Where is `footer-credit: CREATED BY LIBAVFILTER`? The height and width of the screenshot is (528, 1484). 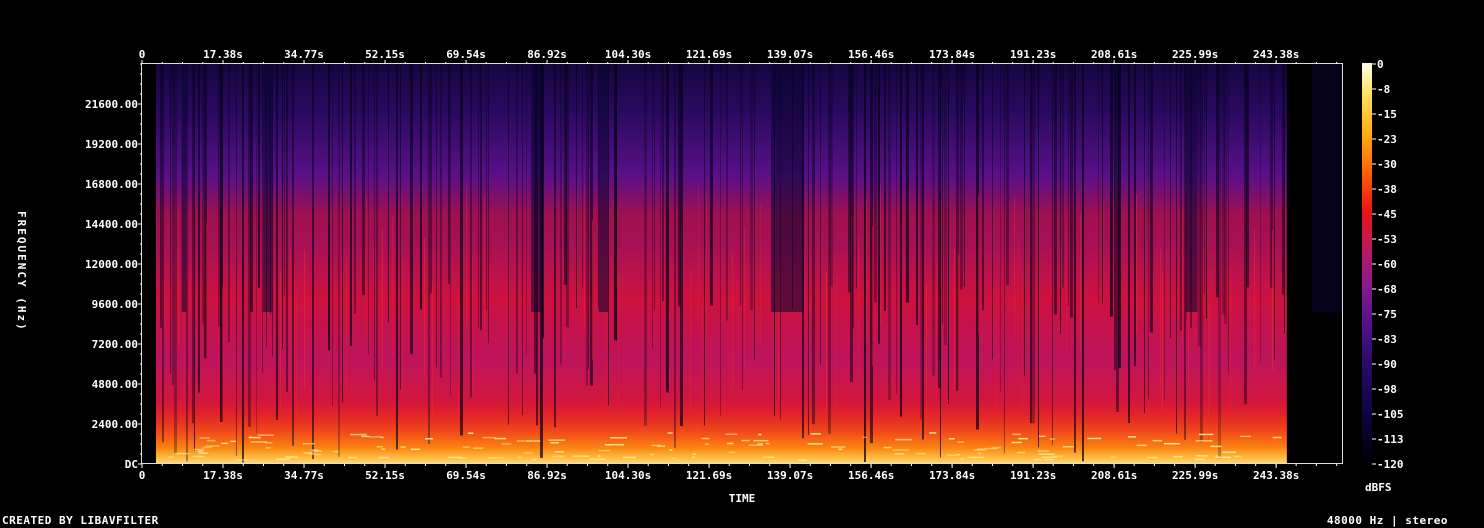
footer-credit: CREATED BY LIBAVFILTER is located at coordinates (80, 520).